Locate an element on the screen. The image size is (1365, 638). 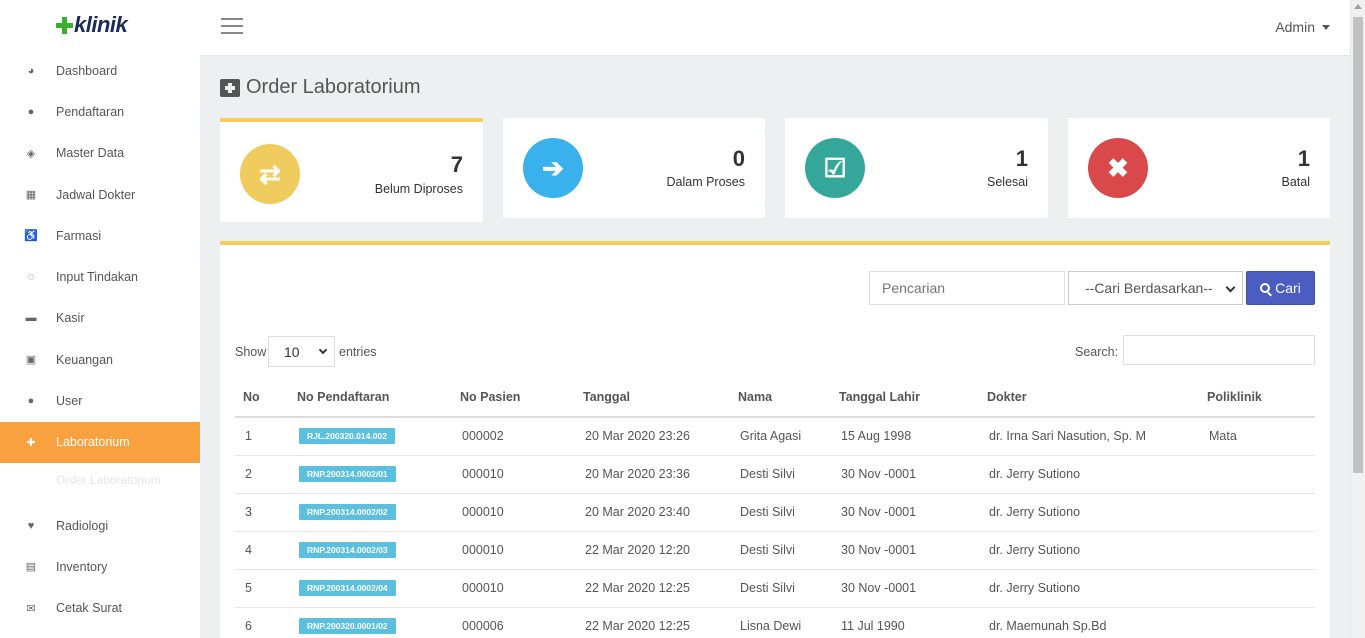
cell-tanggal: 20 Mar 2020 23:26 is located at coordinates (652, 436).